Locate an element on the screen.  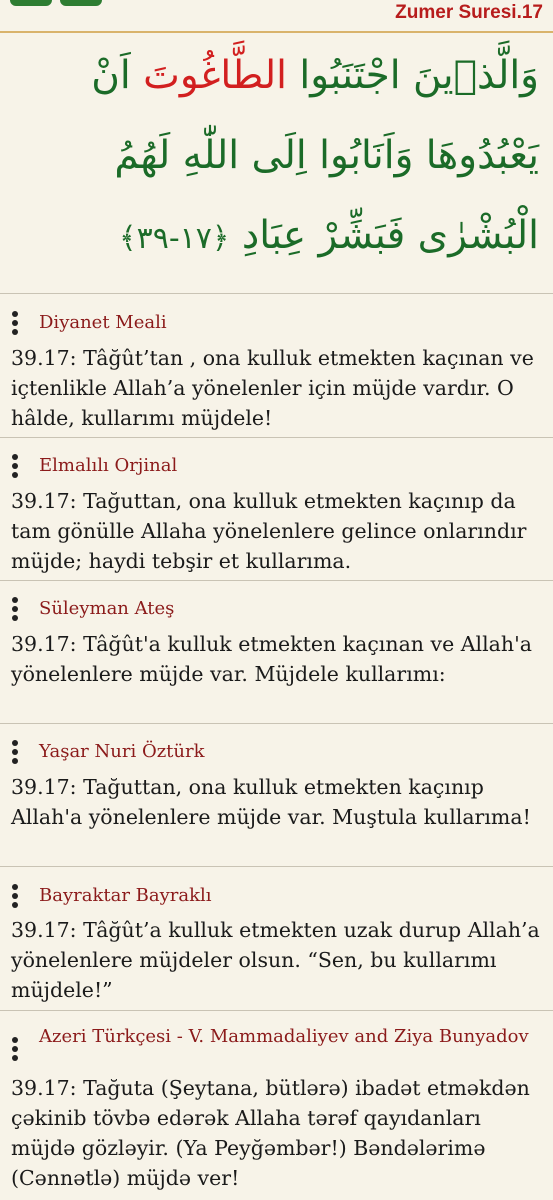
arabic-verse-highlight: الطَّاغُوتَ is located at coordinates (215, 75).